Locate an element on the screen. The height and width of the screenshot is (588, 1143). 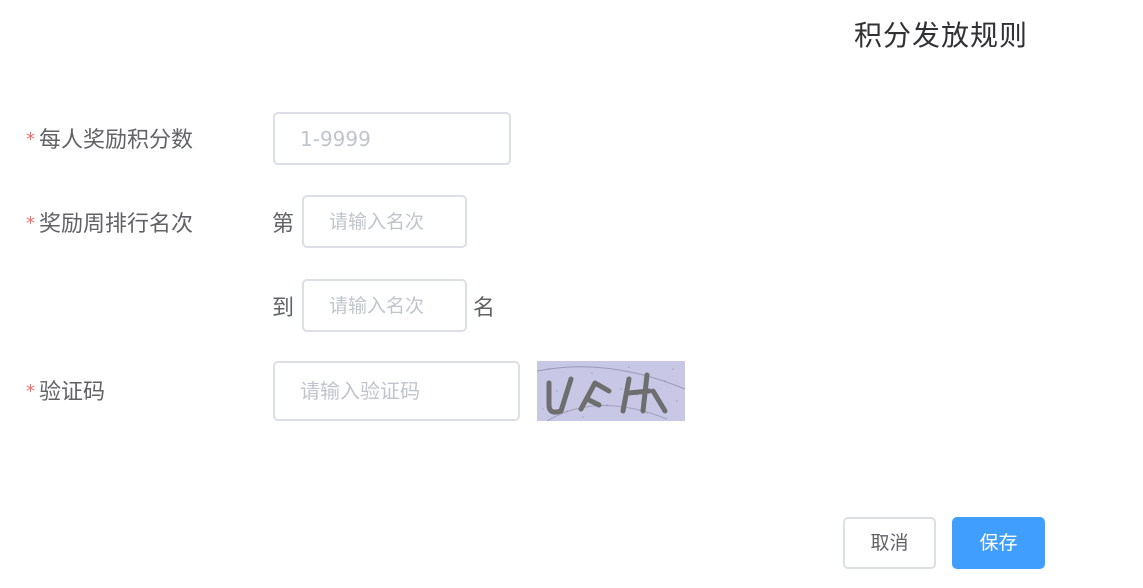
rank-to-prefix: 到 is located at coordinates (283, 308).